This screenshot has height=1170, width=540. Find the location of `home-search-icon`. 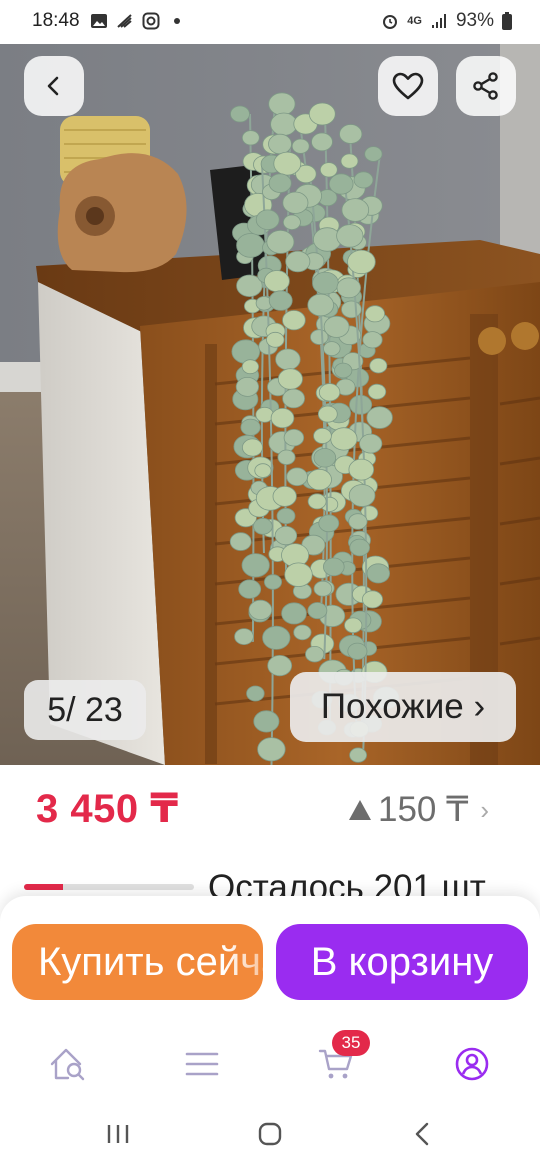

home-search-icon is located at coordinates (67, 1064).